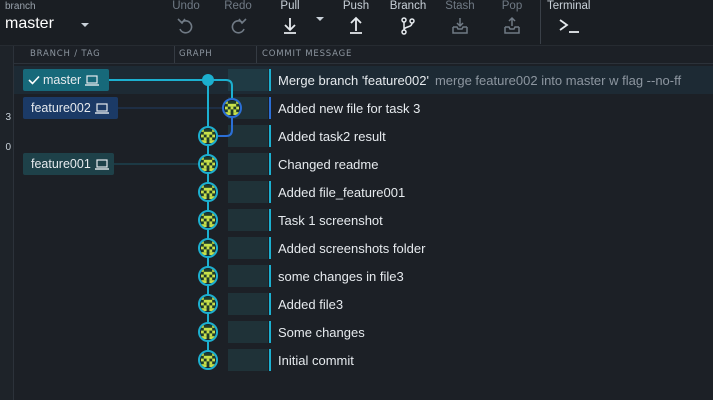  I want to click on pop-button: Pop, so click(512, 22).